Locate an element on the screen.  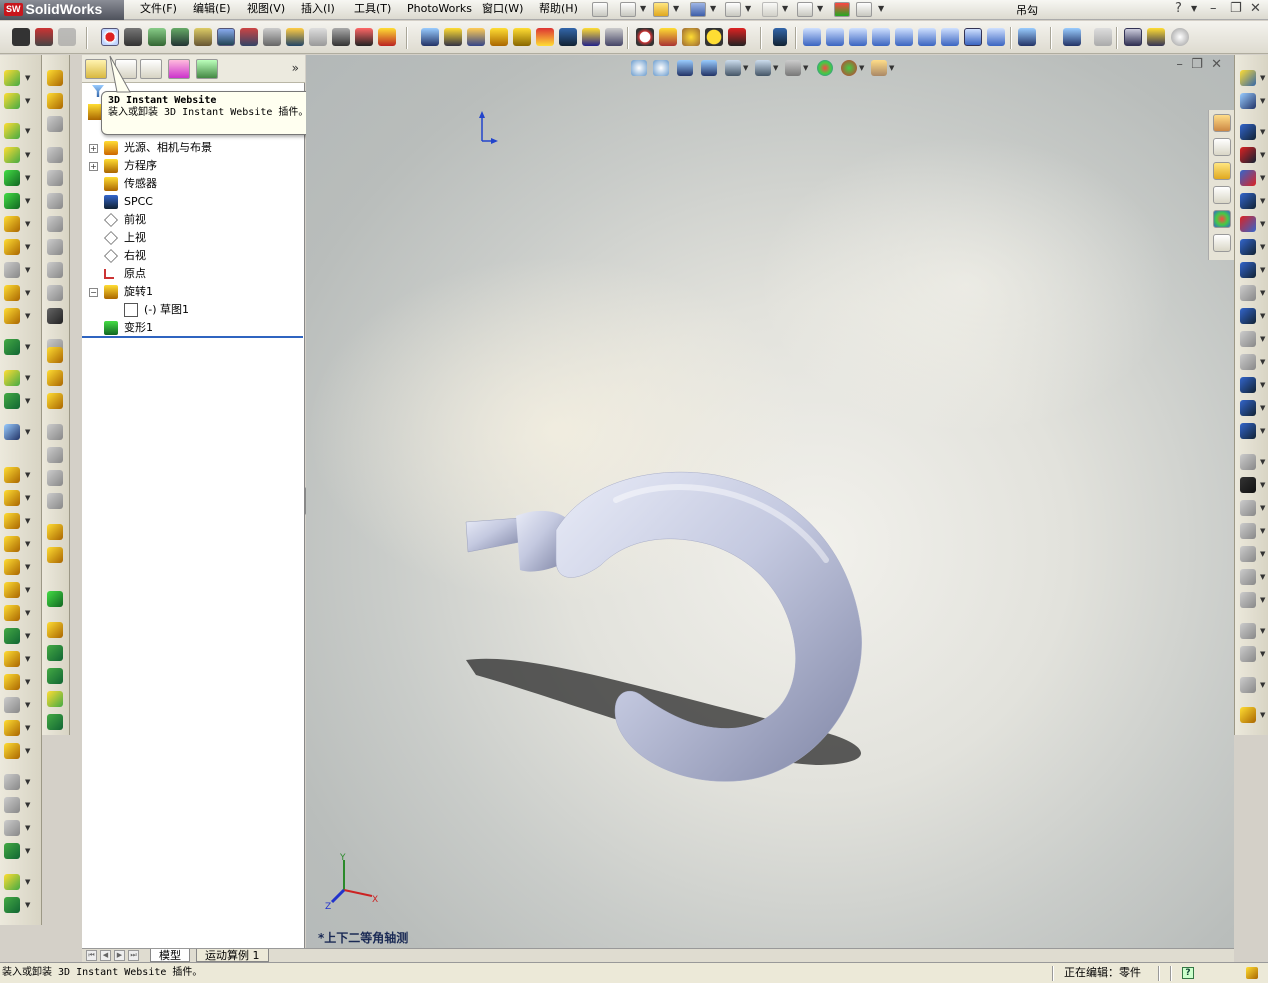
move-face-icon is located at coordinates (12, 782).